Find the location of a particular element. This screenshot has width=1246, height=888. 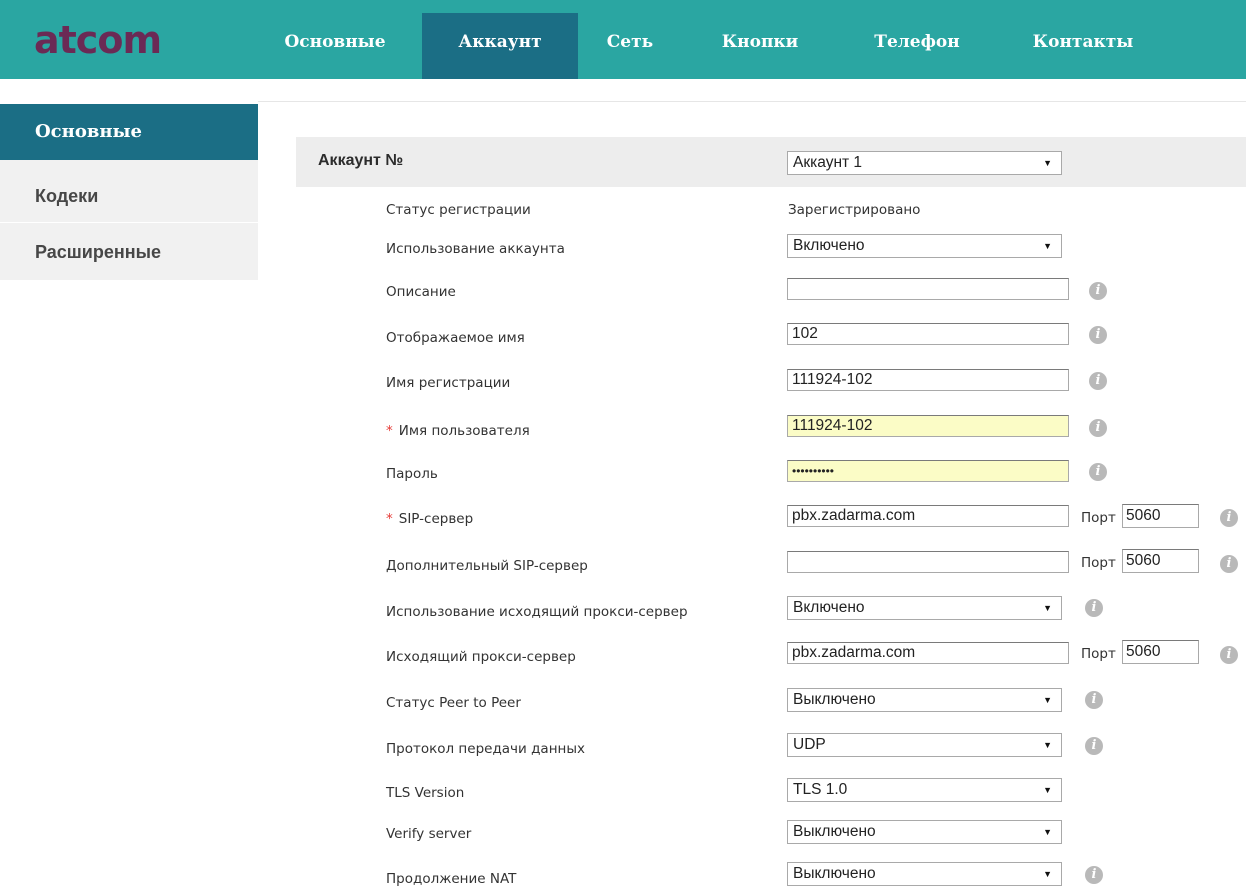

sidebar-item-codecs: Кодеки is located at coordinates (129, 196).